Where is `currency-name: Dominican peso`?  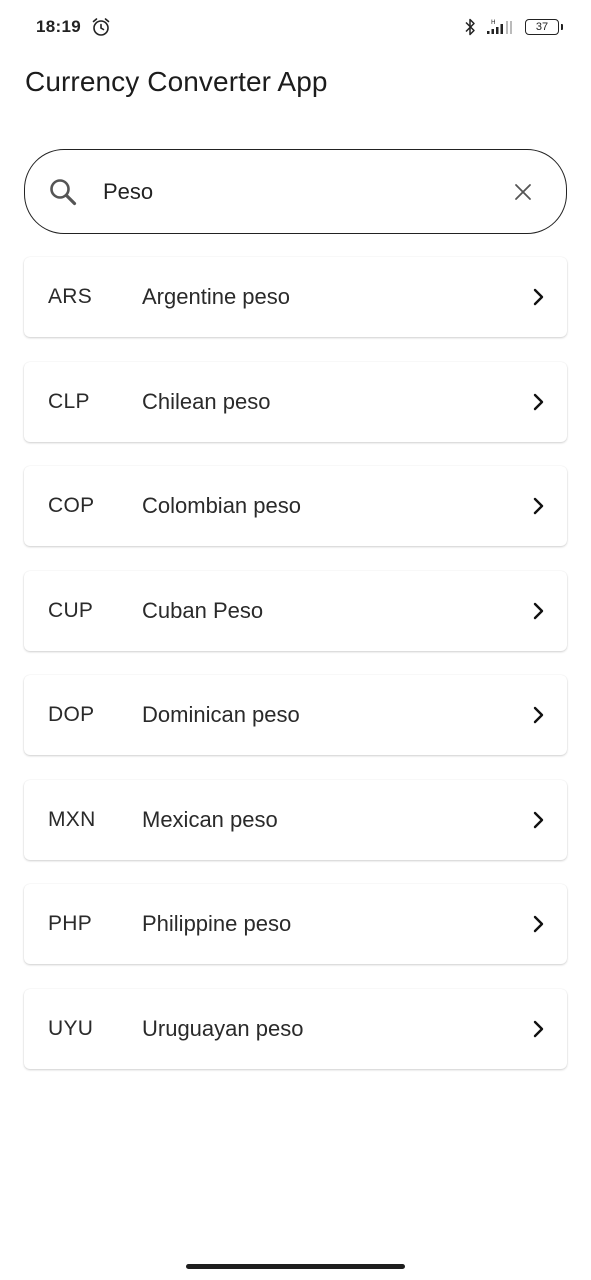 currency-name: Dominican peso is located at coordinates (221, 714).